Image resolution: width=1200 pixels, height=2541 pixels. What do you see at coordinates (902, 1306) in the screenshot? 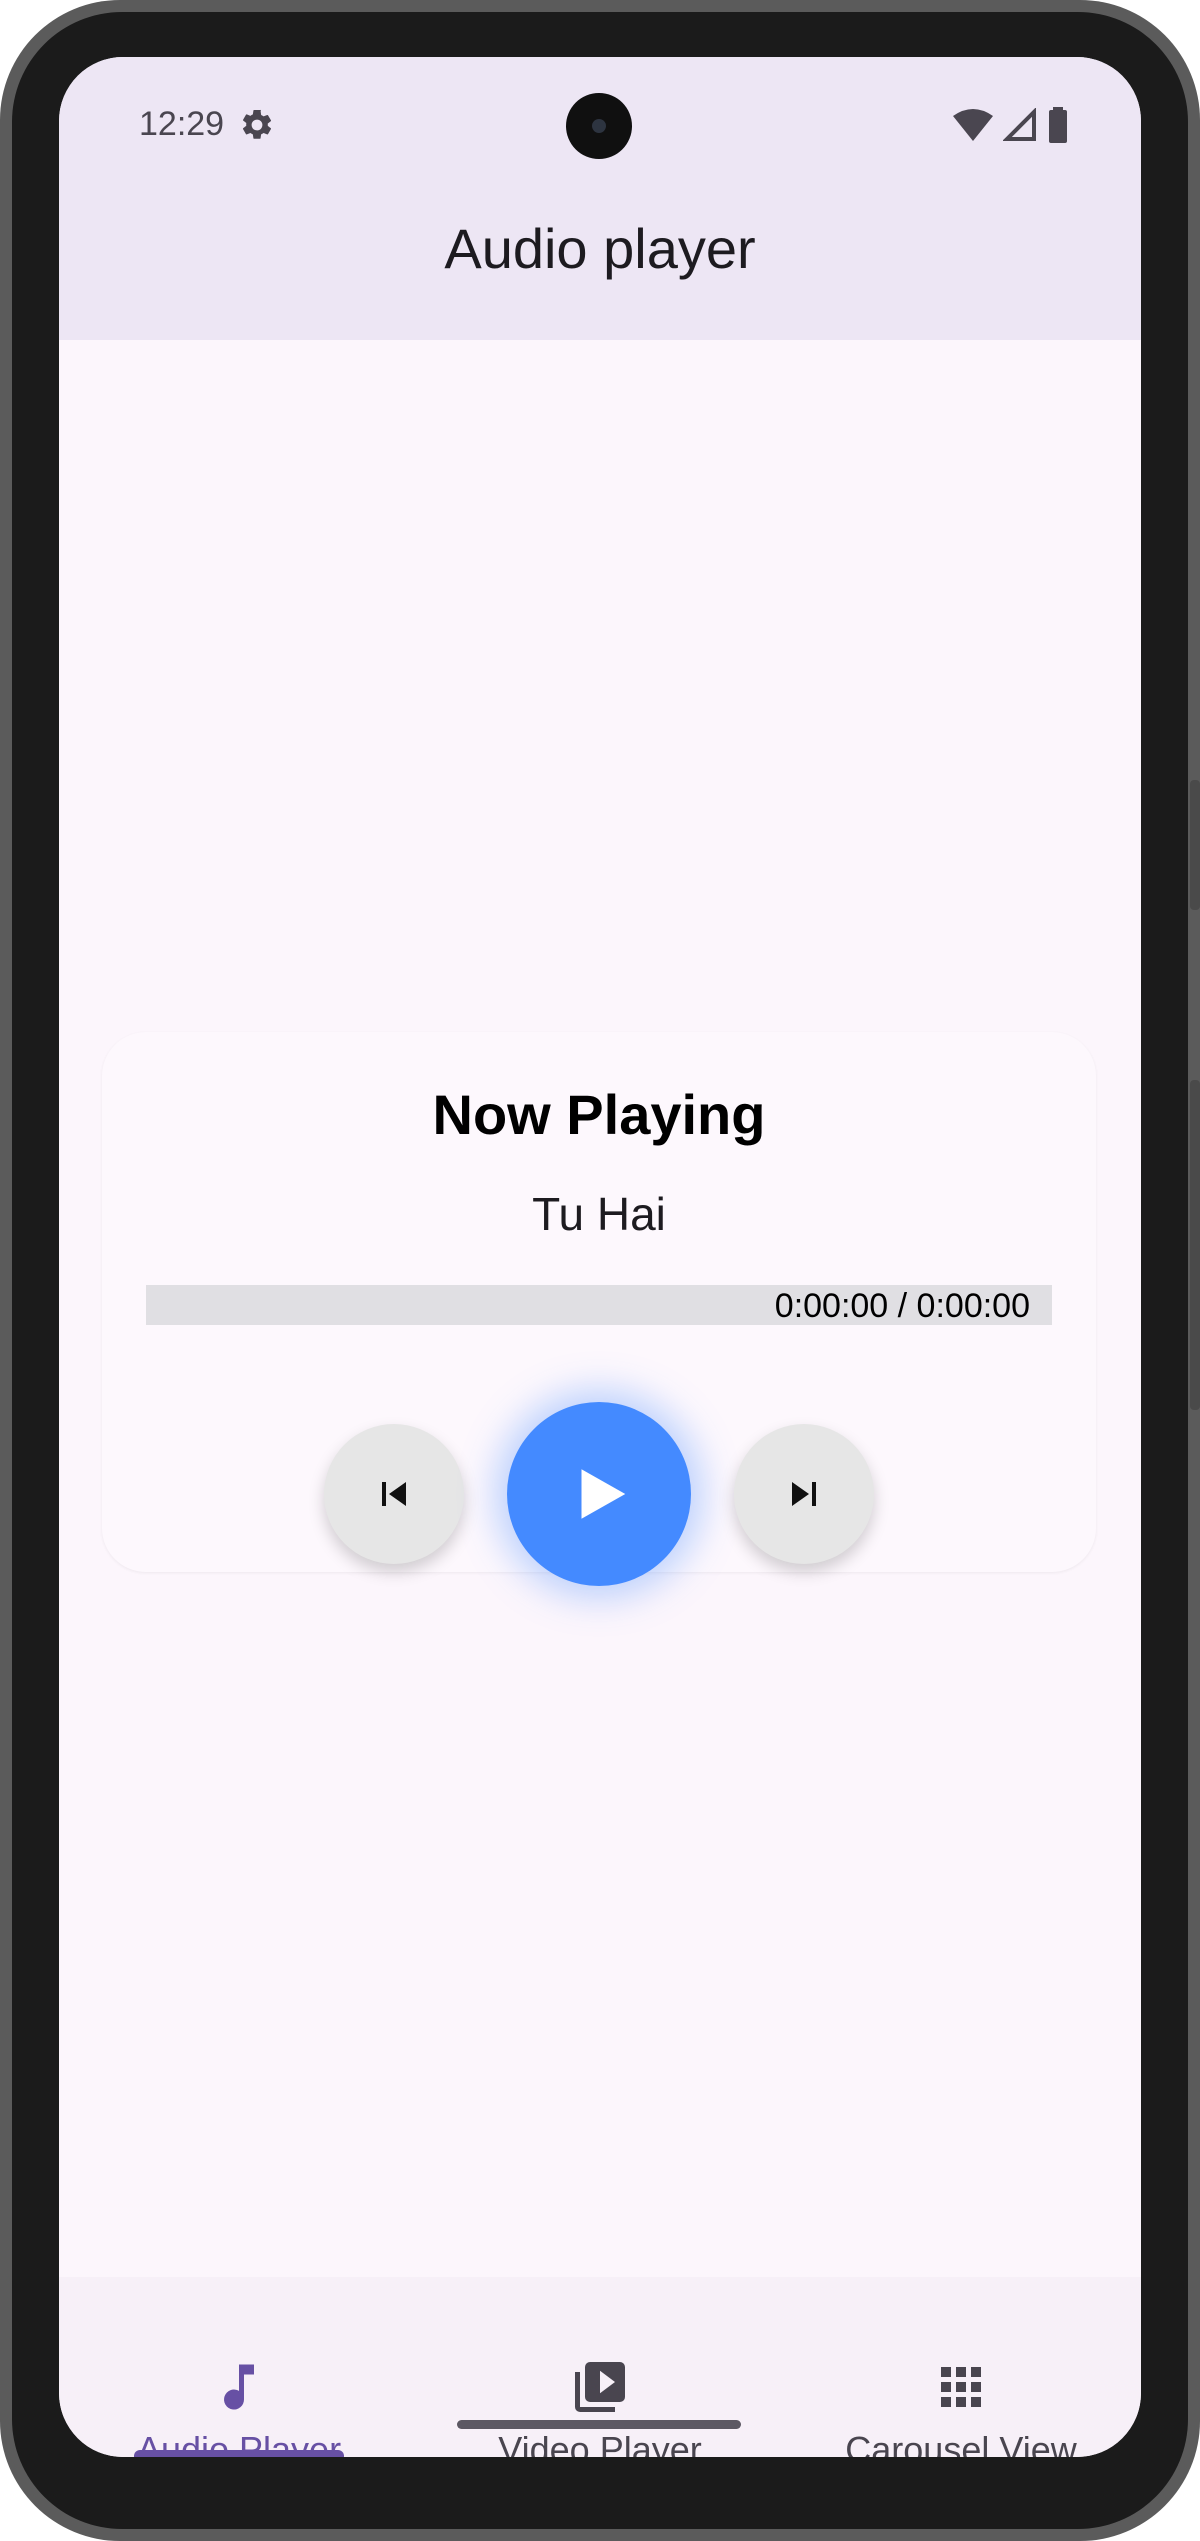
I see `time-display: 0:00:00 / 0:00:00` at bounding box center [902, 1306].